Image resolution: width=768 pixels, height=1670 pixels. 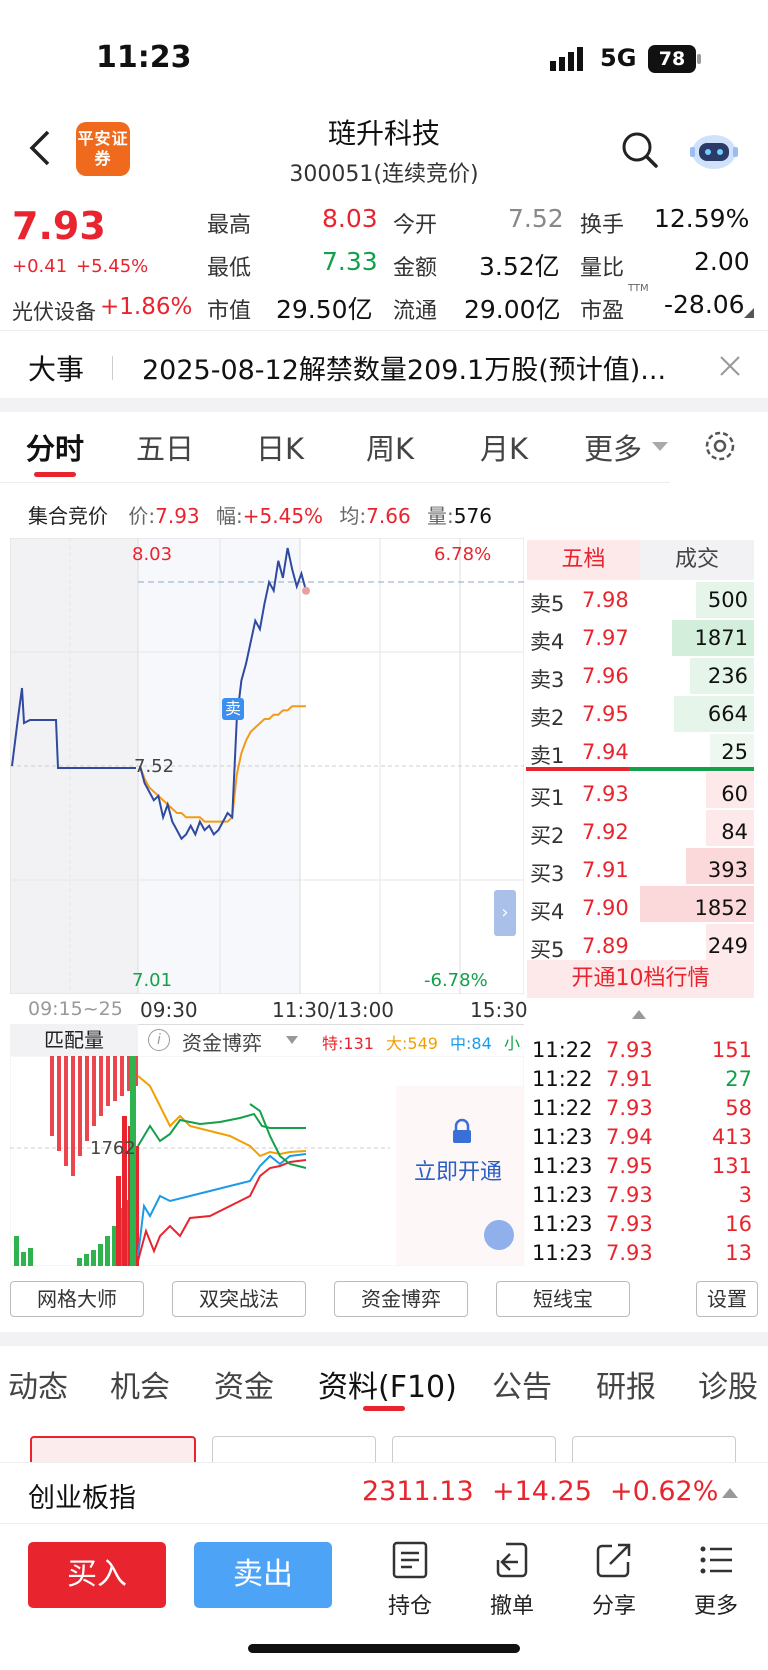 What do you see at coordinates (731, 1166) in the screenshot?
I see `tick-volume: 131` at bounding box center [731, 1166].